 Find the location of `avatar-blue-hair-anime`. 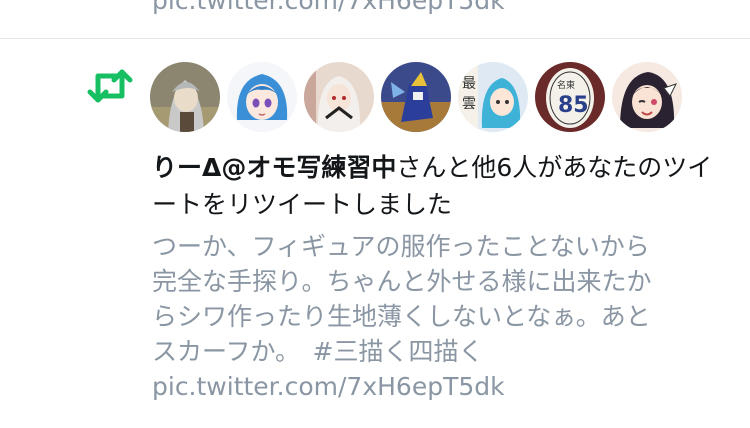

avatar-blue-hair-anime is located at coordinates (262, 97).